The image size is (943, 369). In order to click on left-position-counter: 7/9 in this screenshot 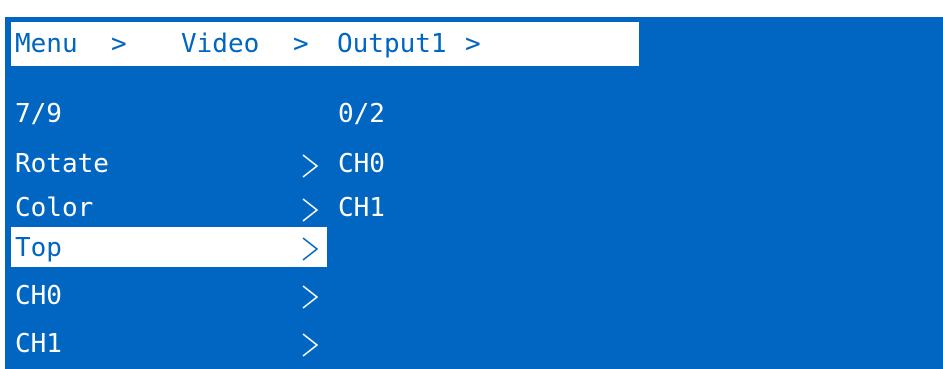, I will do `click(38, 114)`.